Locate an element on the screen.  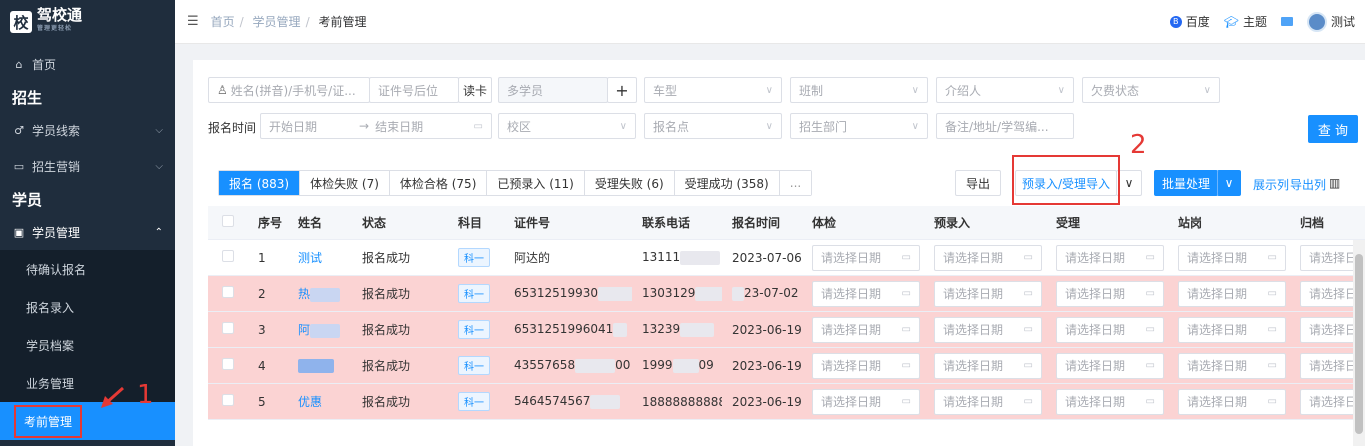
query-button: 查 询 is located at coordinates (1333, 129).